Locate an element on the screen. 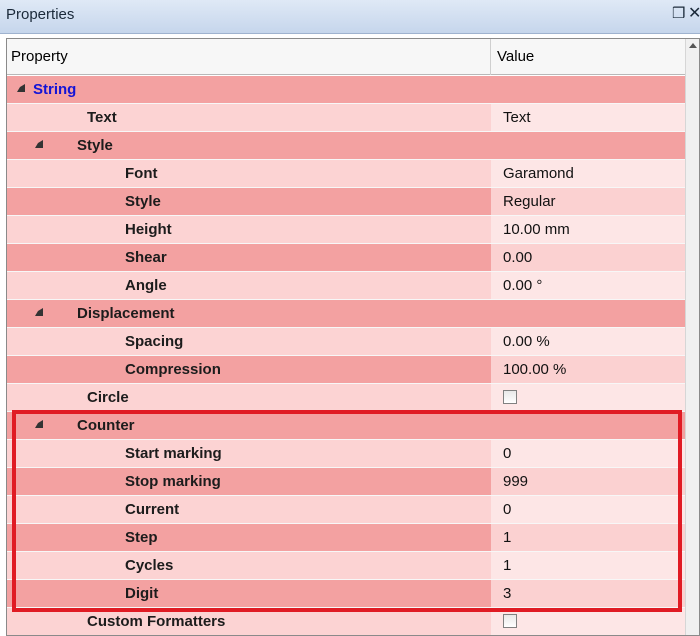 The image size is (700, 636). property-label: Digit is located at coordinates (142, 593).